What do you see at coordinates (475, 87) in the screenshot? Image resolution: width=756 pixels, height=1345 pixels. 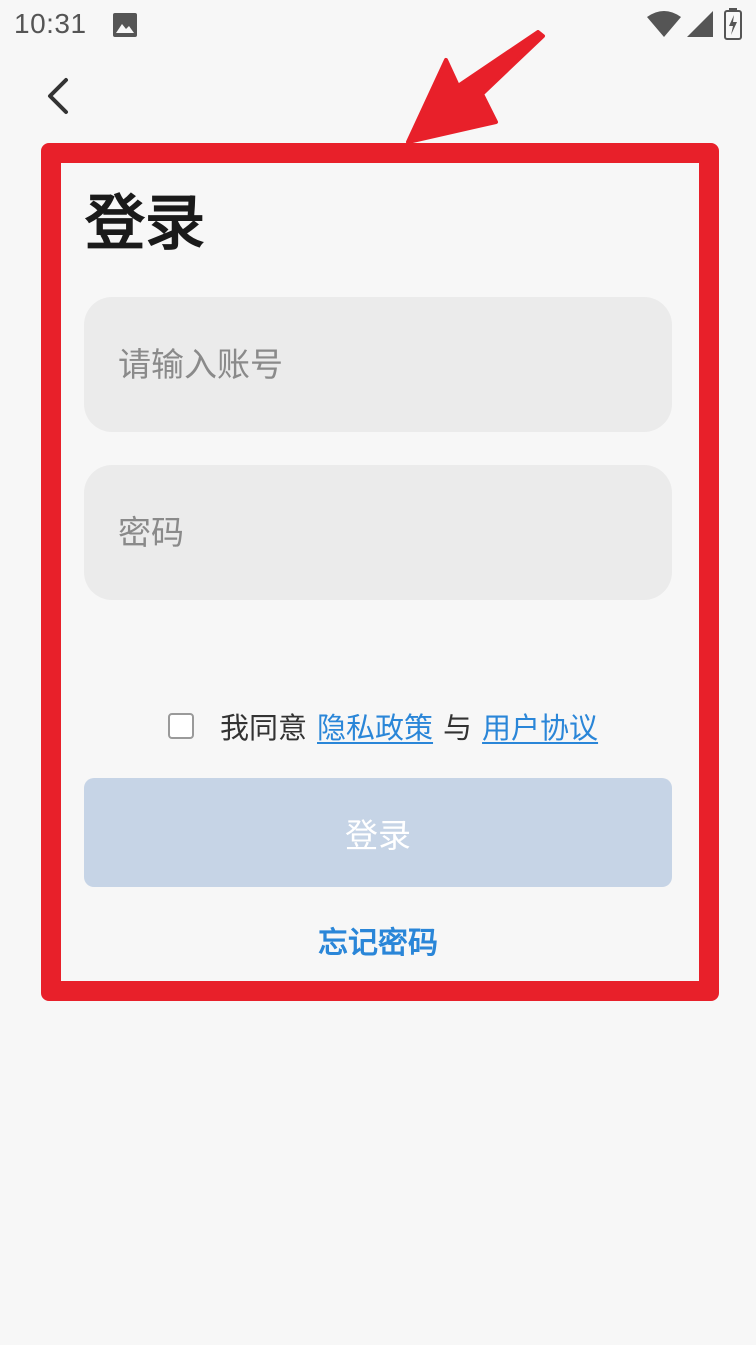 I see `annotation-arrow` at bounding box center [475, 87].